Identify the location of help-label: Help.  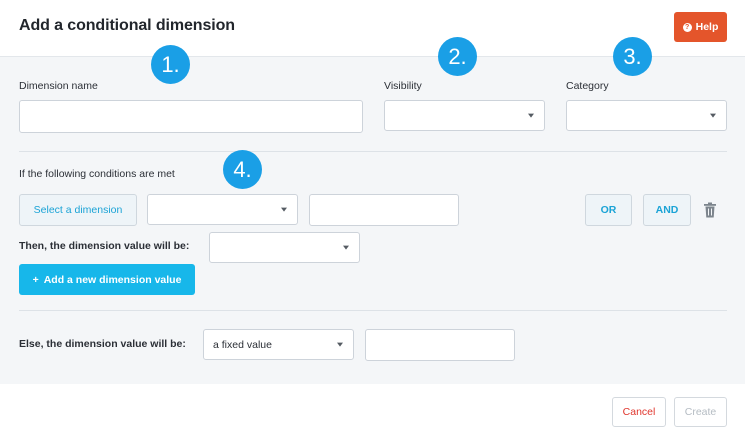
(707, 27).